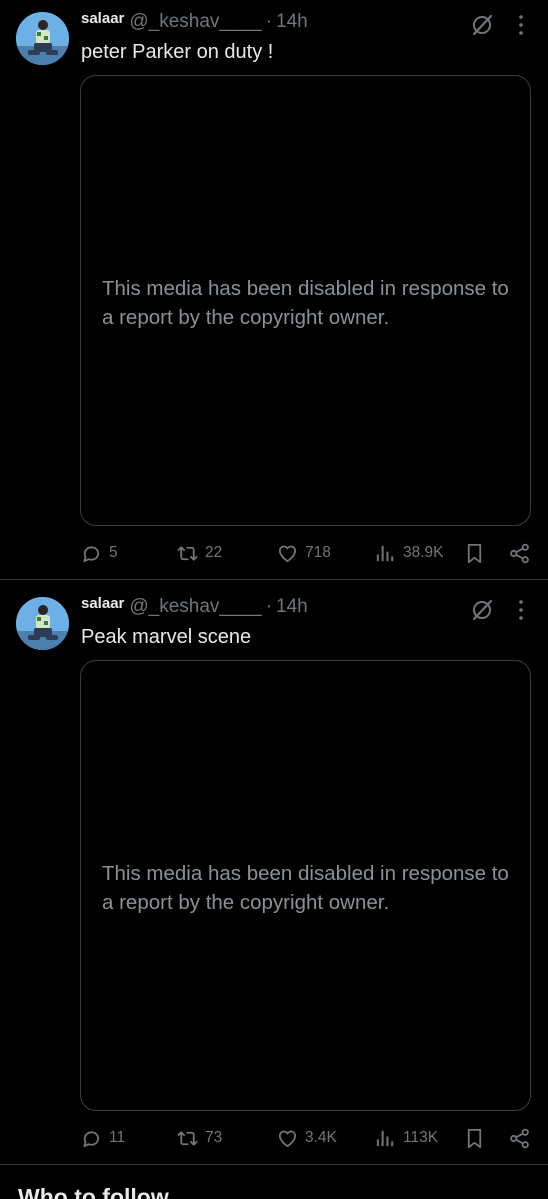 This screenshot has height=1199, width=548. I want to click on retweet-button: 73, so click(199, 1138).